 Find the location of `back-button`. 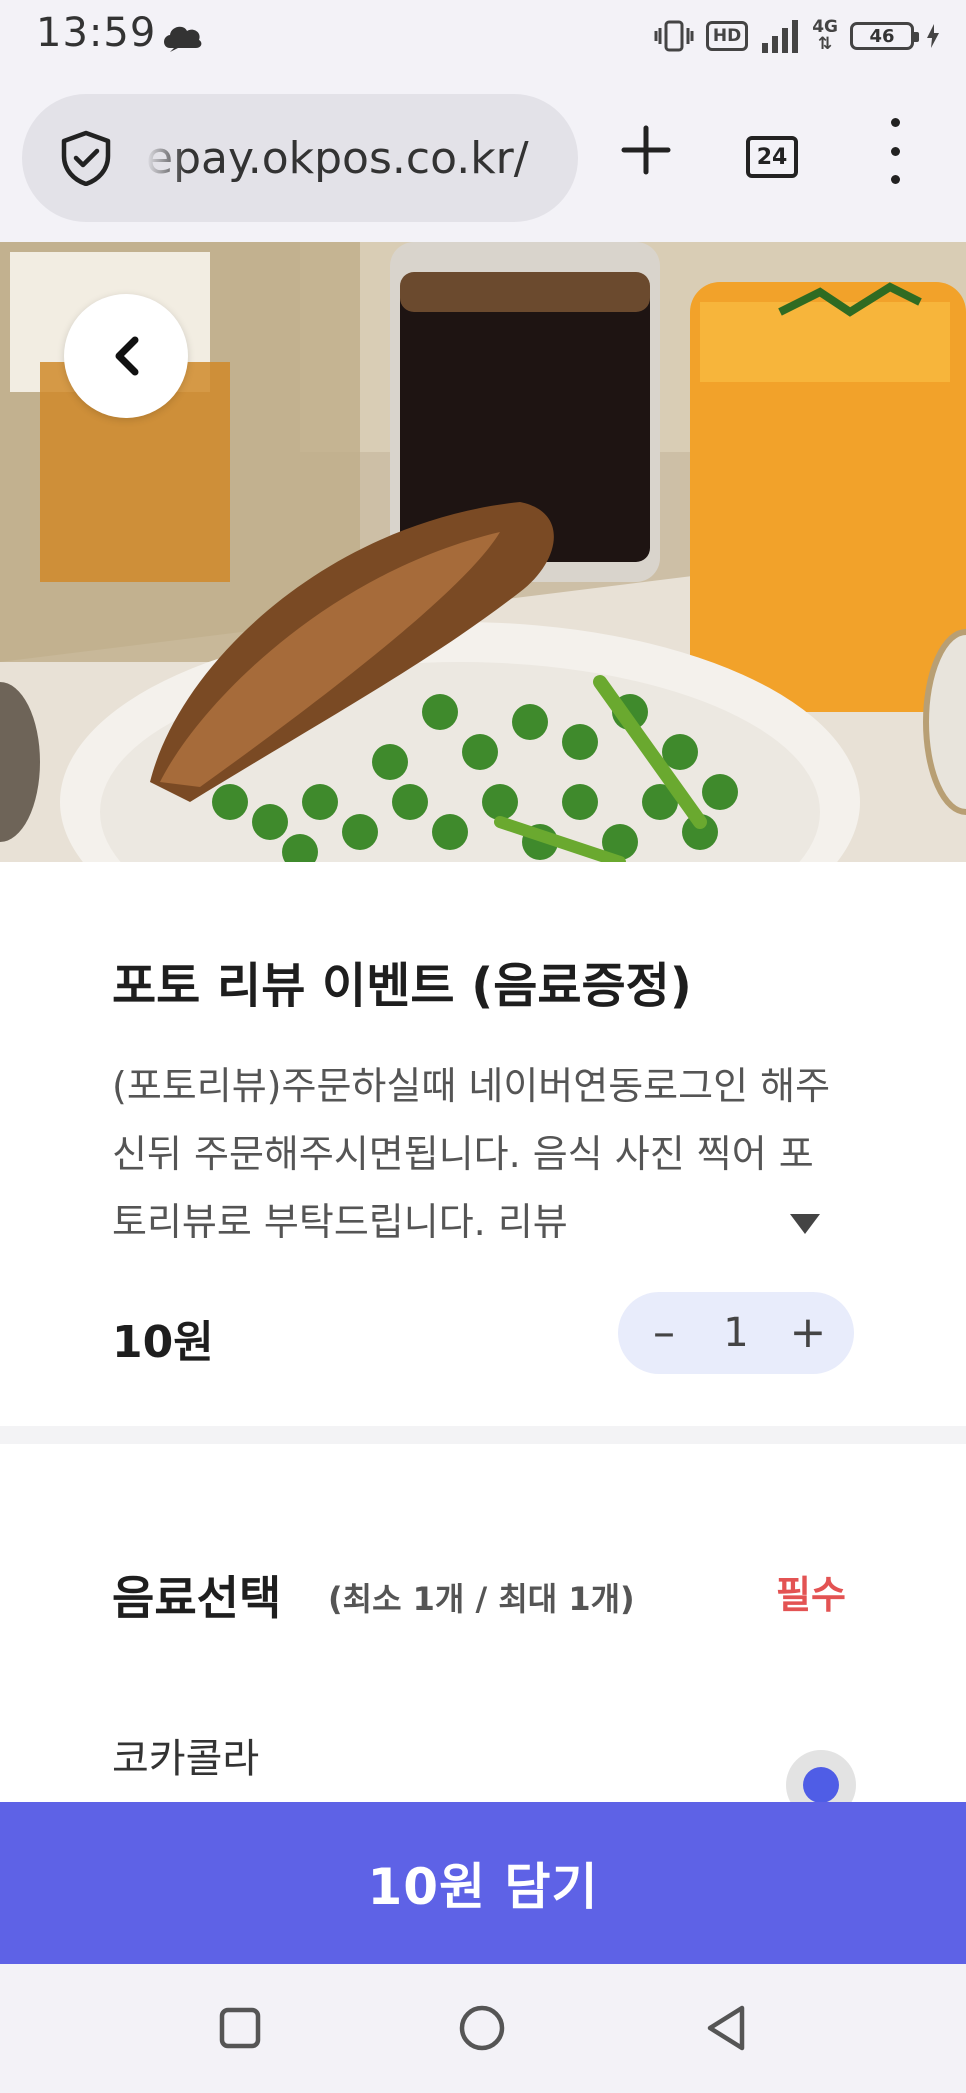

back-button is located at coordinates (126, 356).